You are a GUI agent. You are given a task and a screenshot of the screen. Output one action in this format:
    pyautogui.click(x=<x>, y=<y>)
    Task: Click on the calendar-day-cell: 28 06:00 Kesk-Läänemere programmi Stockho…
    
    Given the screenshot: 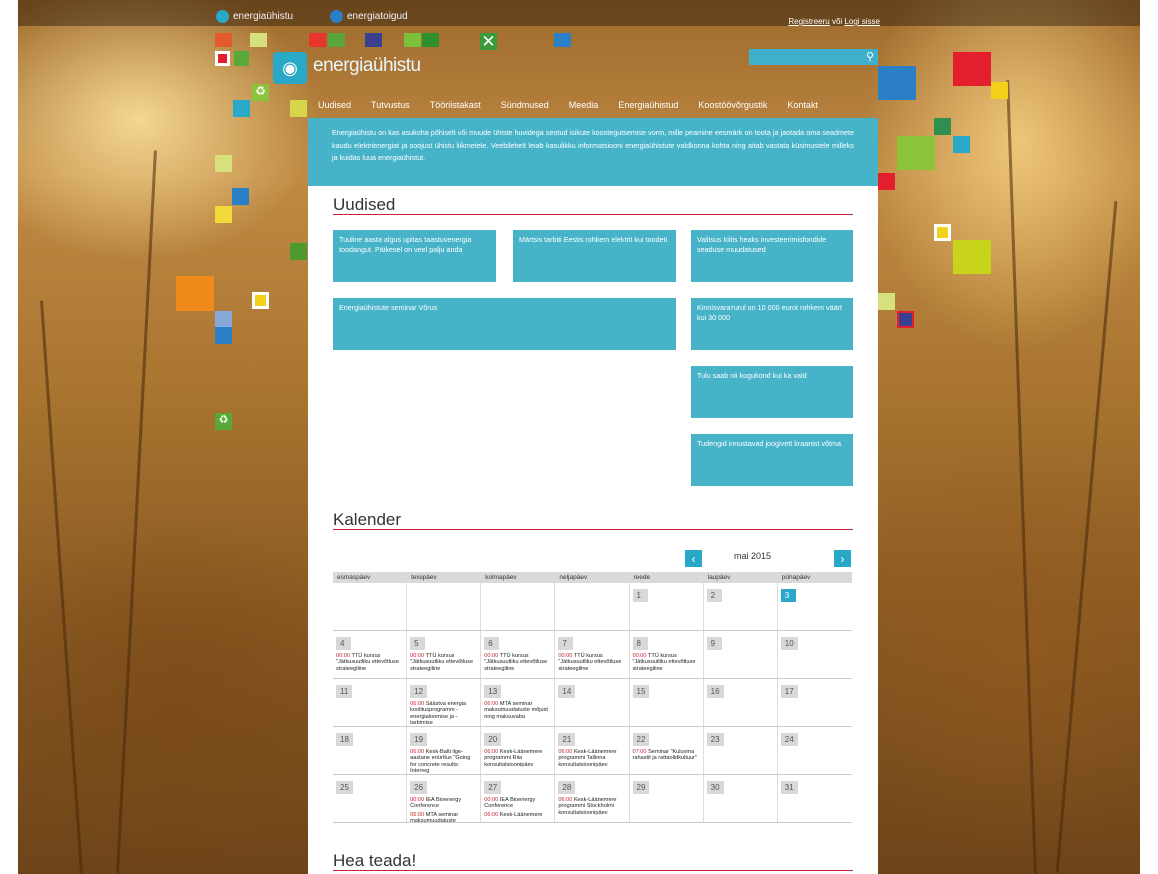 What is the action you would take?
    pyautogui.click(x=592, y=798)
    